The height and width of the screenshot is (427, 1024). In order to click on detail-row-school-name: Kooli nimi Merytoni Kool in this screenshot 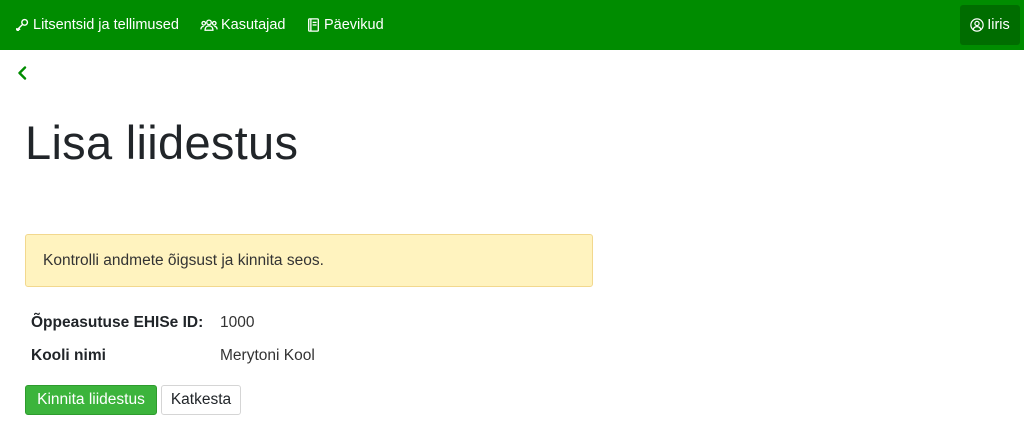, I will do `click(173, 355)`.